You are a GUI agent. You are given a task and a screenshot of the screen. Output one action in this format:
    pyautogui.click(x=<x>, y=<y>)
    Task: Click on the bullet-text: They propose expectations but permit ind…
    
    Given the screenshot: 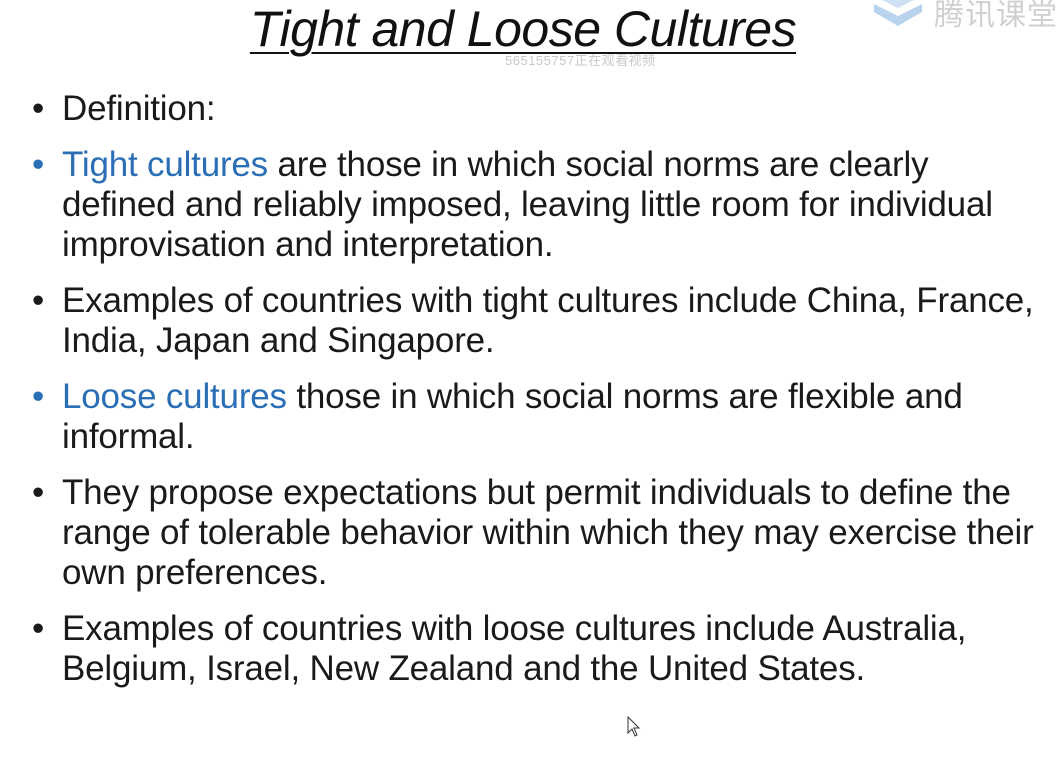 What is the action you would take?
    pyautogui.click(x=548, y=532)
    